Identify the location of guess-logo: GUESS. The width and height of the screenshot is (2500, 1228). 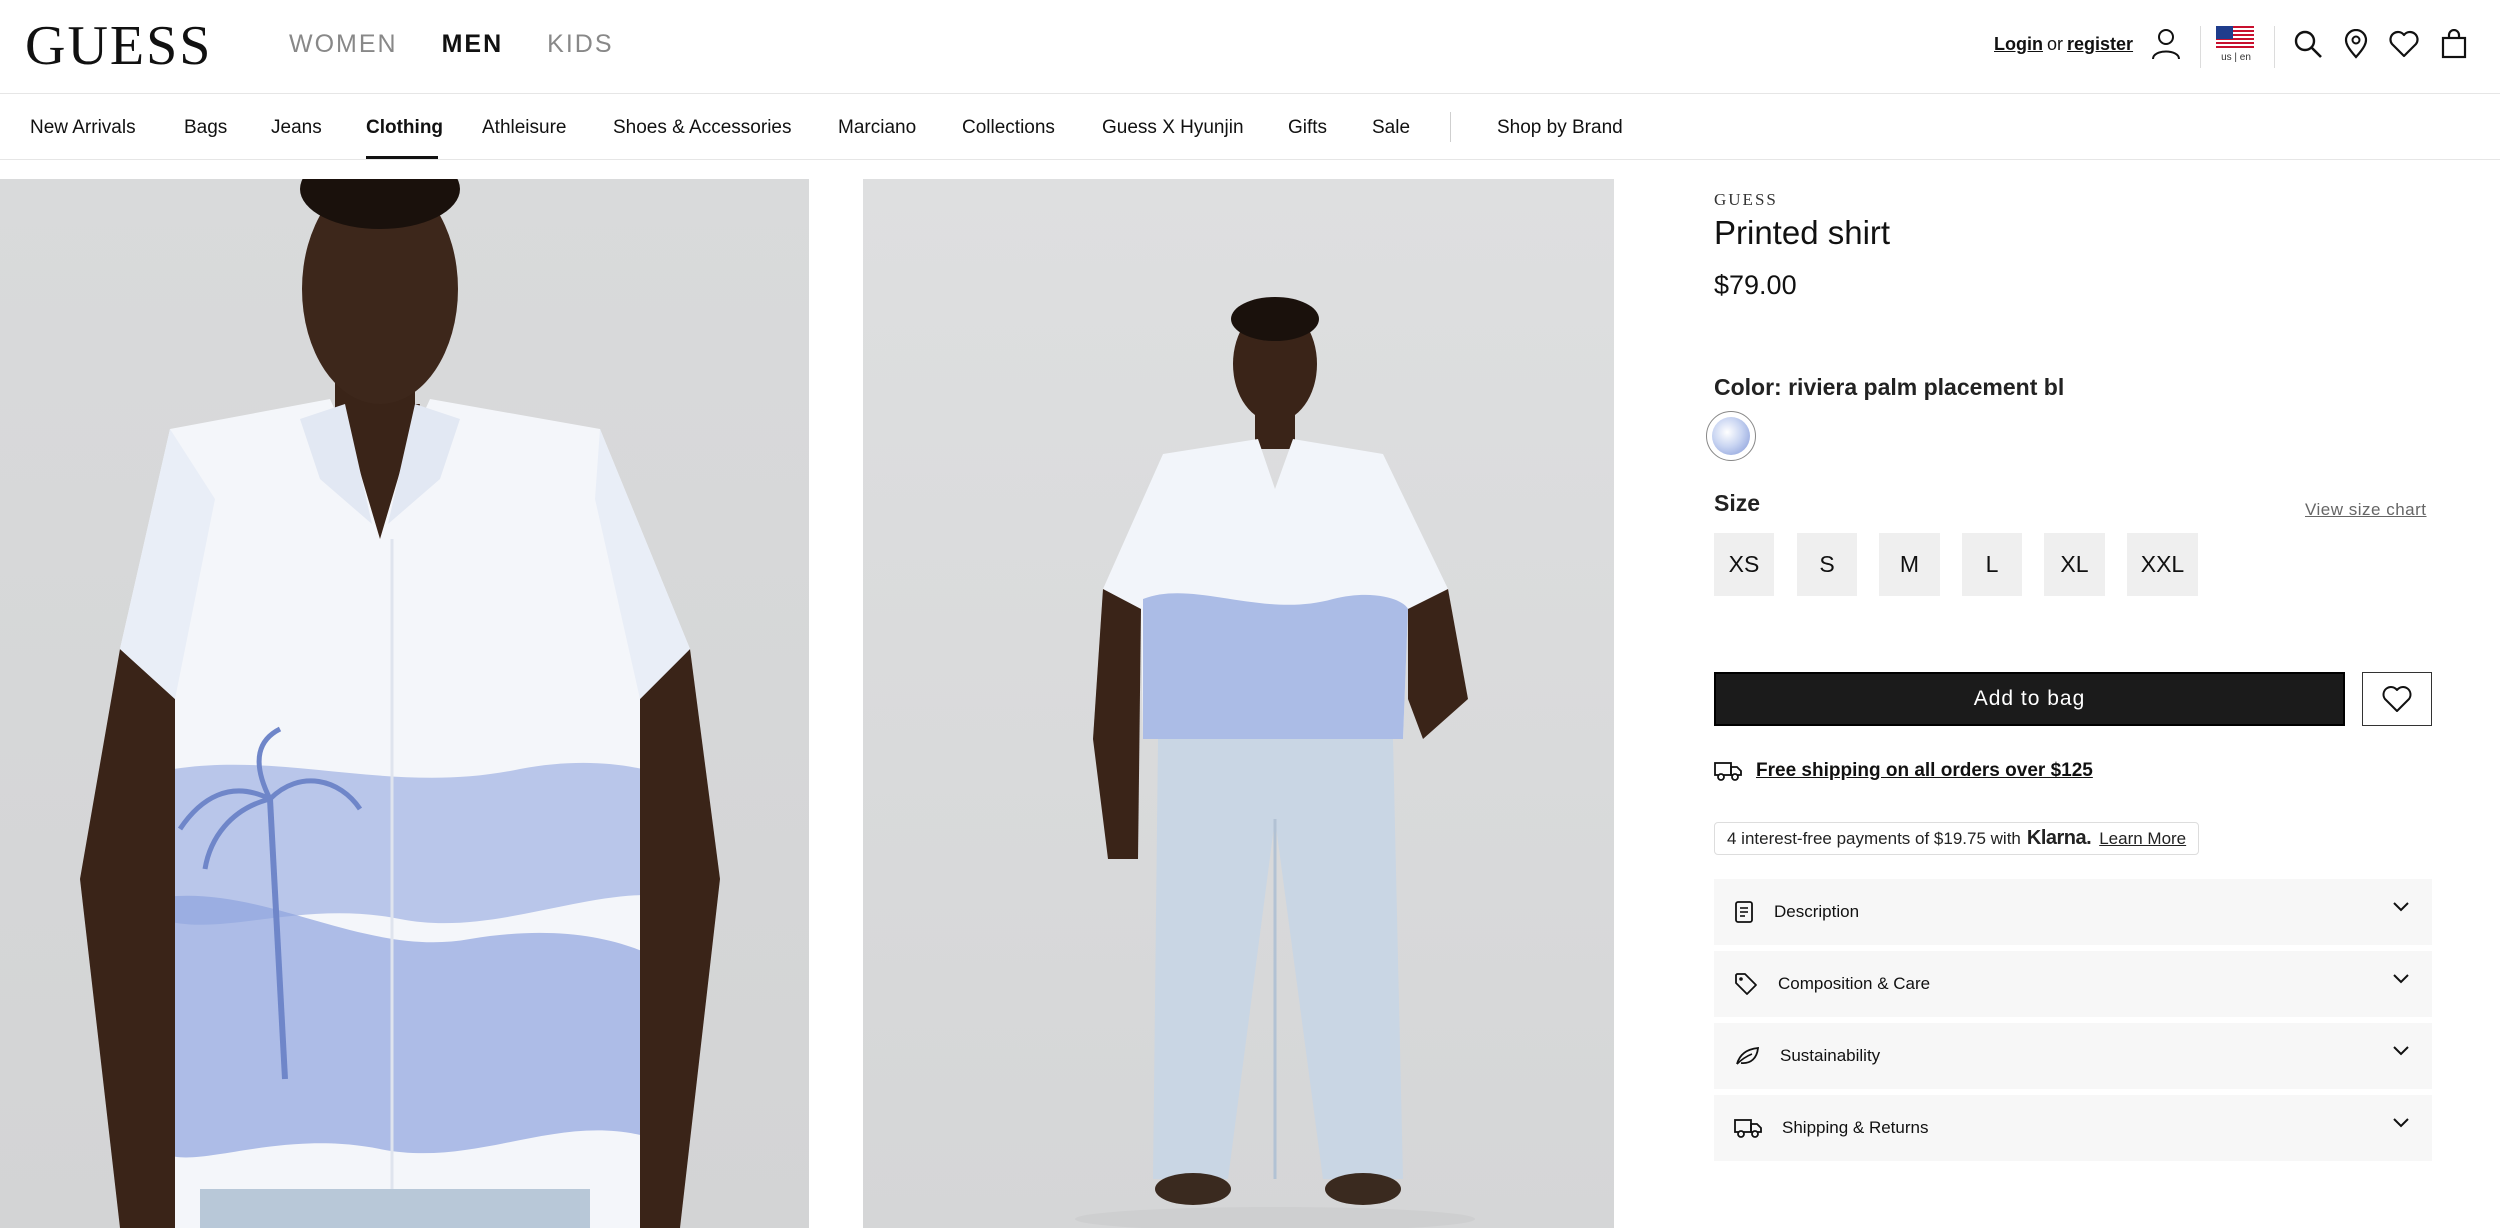
(118, 46).